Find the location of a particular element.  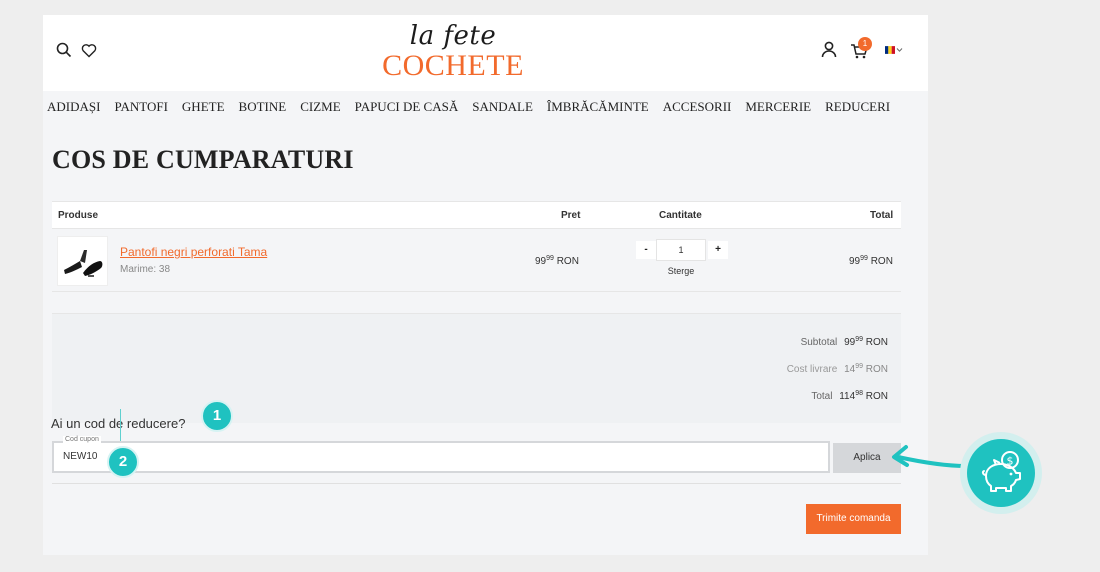

row-total-dec: 99 is located at coordinates (864, 258).